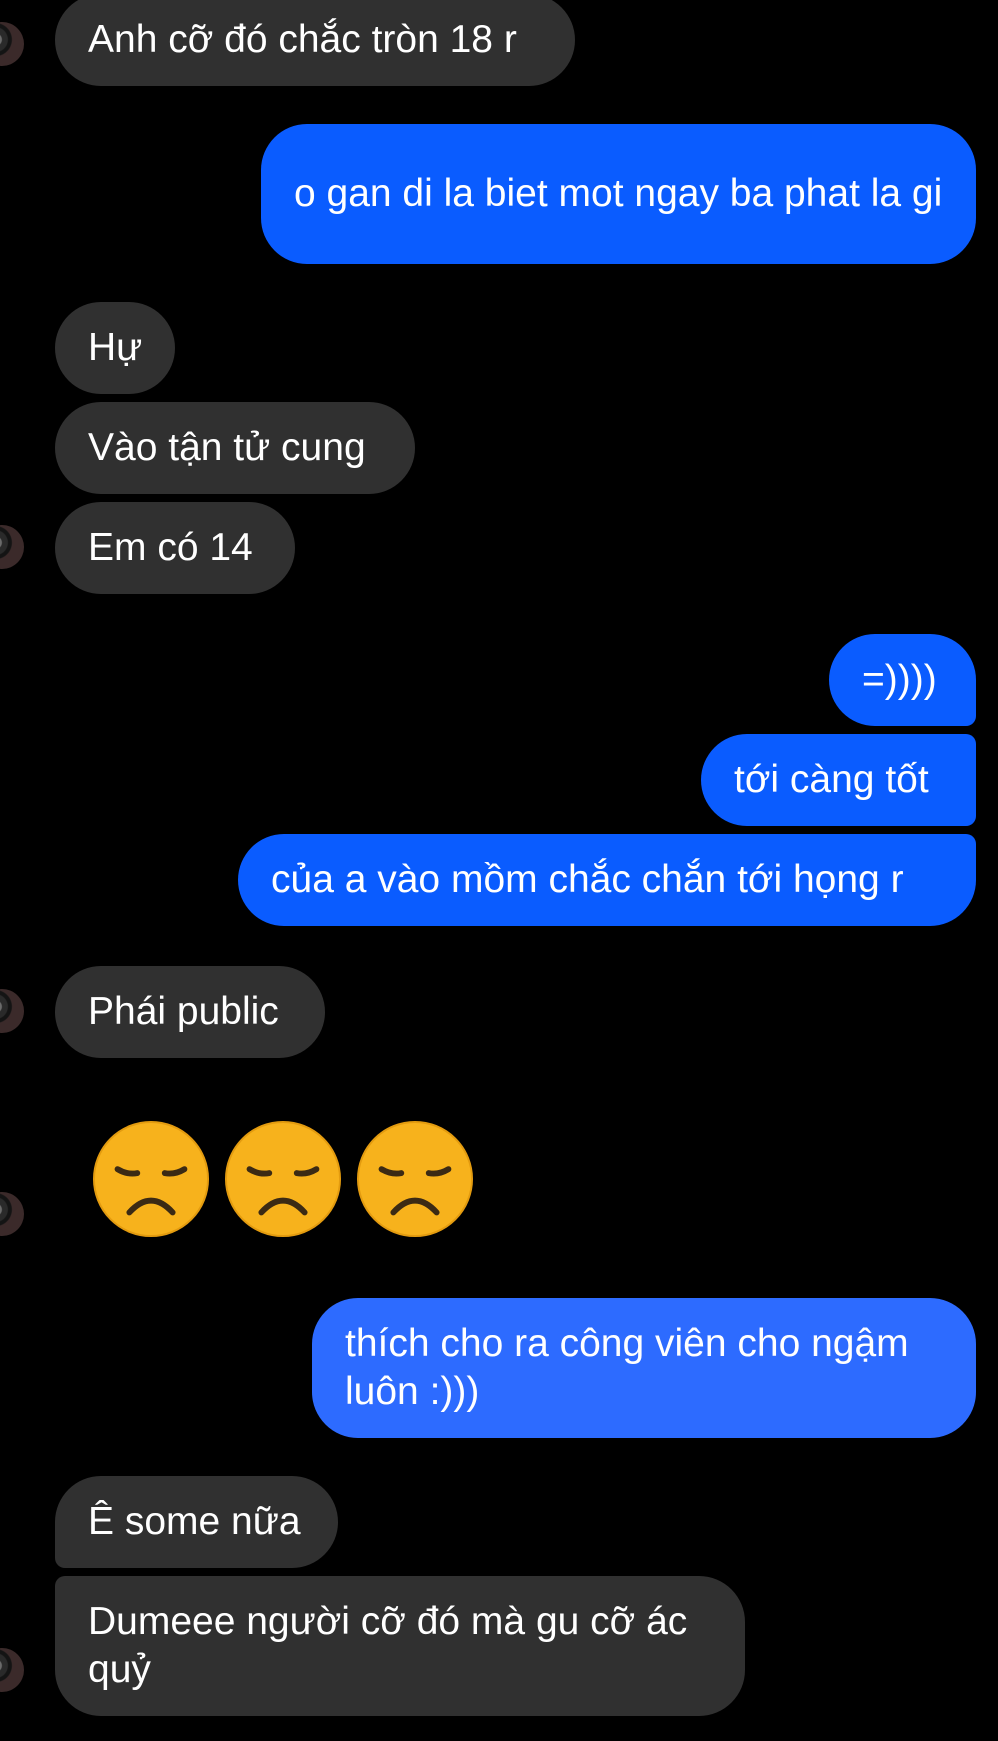  What do you see at coordinates (587, 879) in the screenshot?
I see `message-text: của a vào mồm chắc chắn tới họng r` at bounding box center [587, 879].